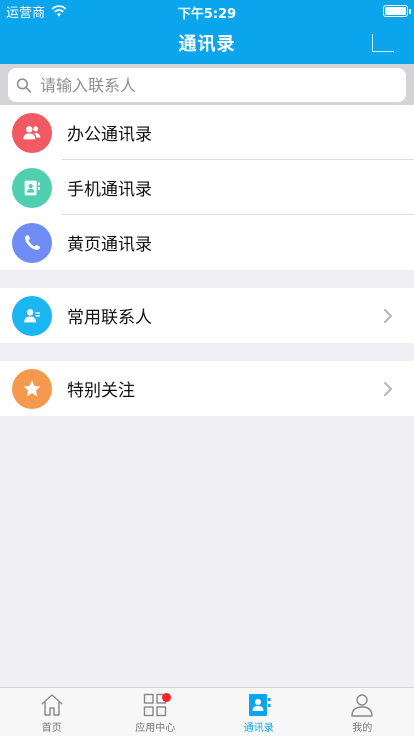 This screenshot has width=414, height=736. I want to click on search-box, so click(207, 85).